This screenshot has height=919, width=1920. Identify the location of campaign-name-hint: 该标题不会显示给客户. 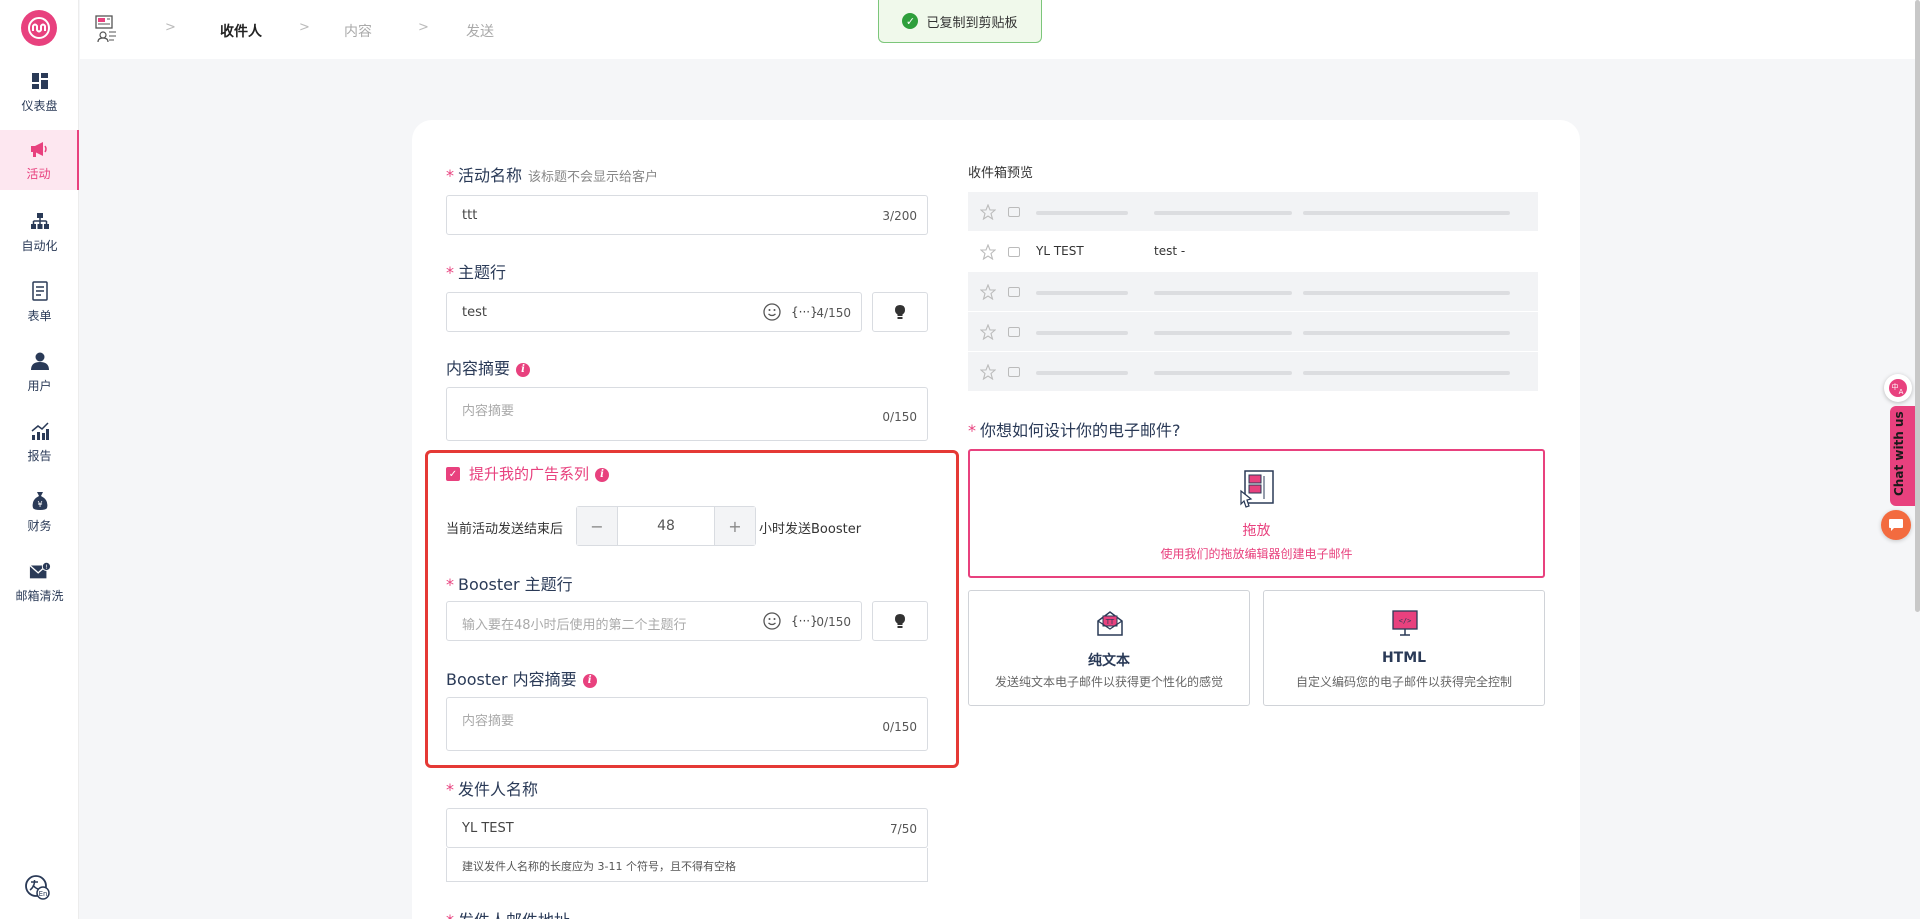
(593, 177).